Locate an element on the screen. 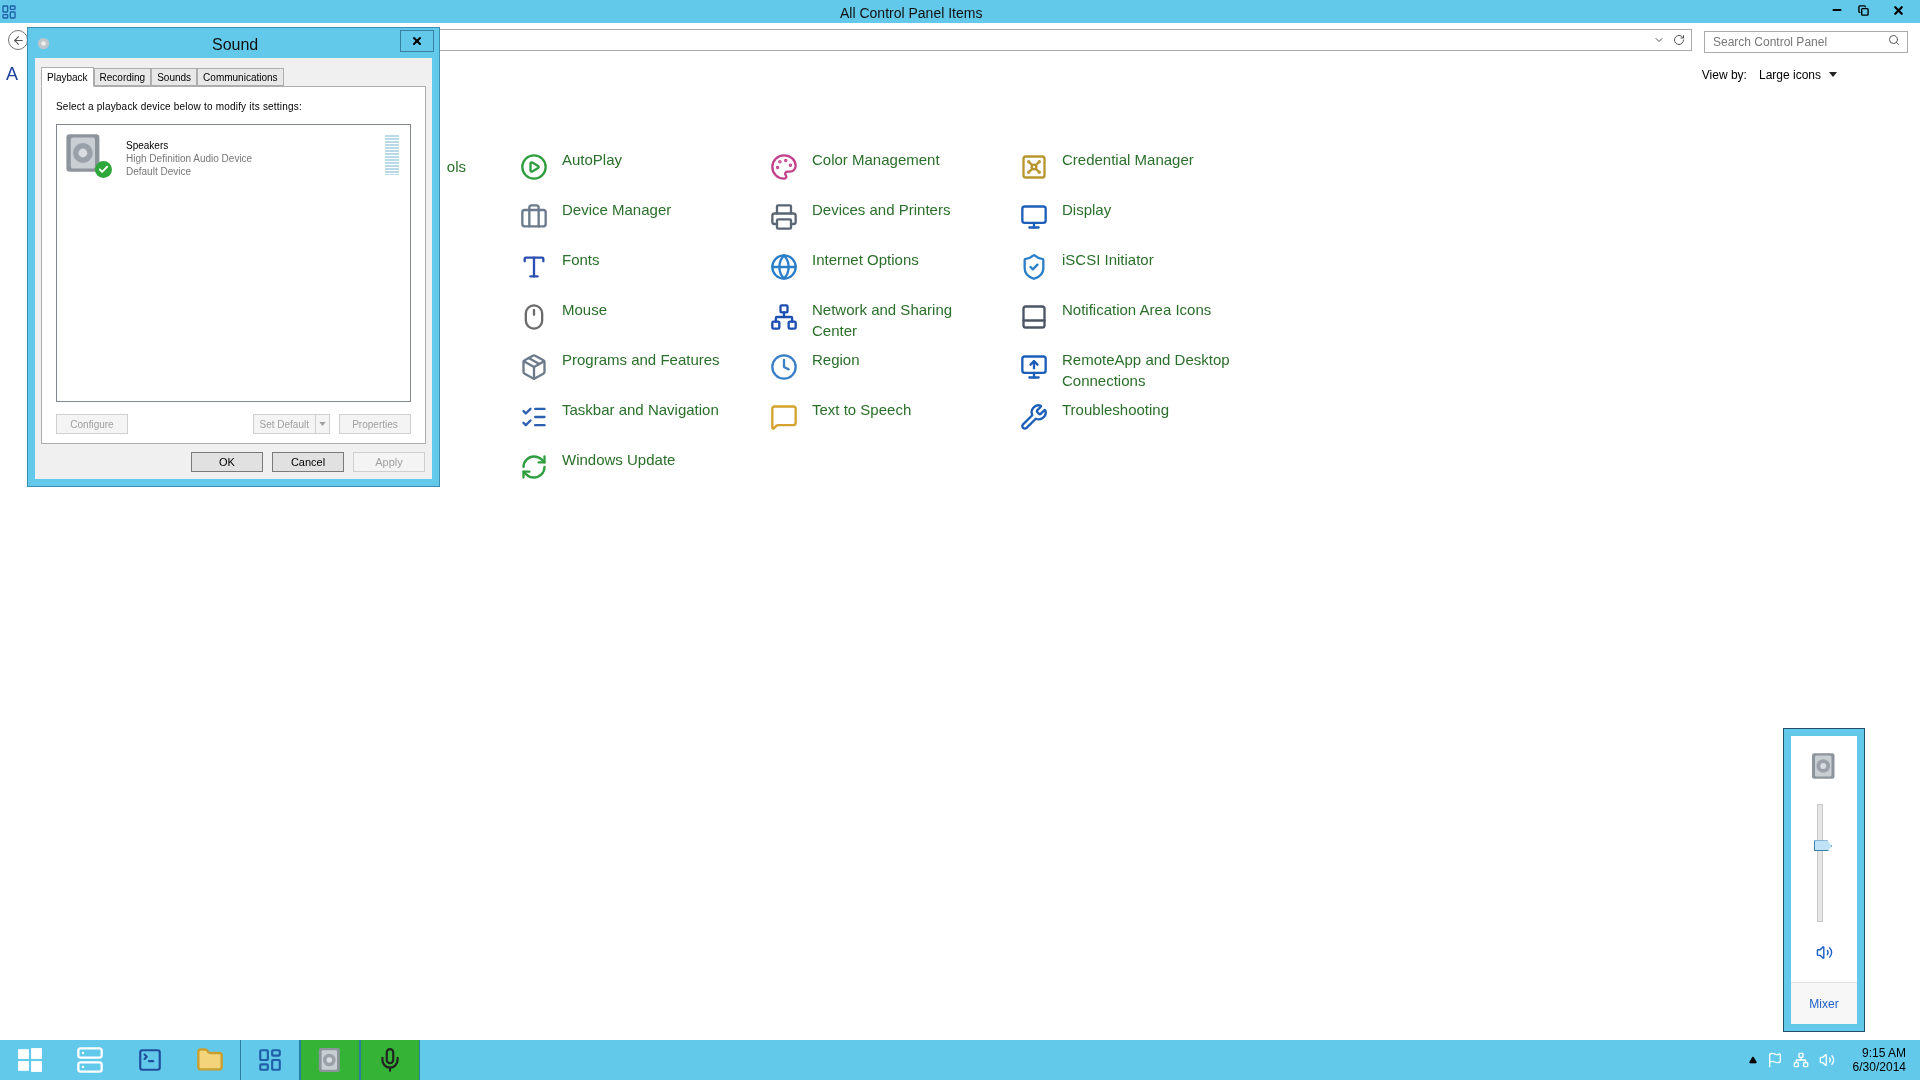 This screenshot has height=1080, width=1920. item-link: Windows Update is located at coordinates (649, 459).